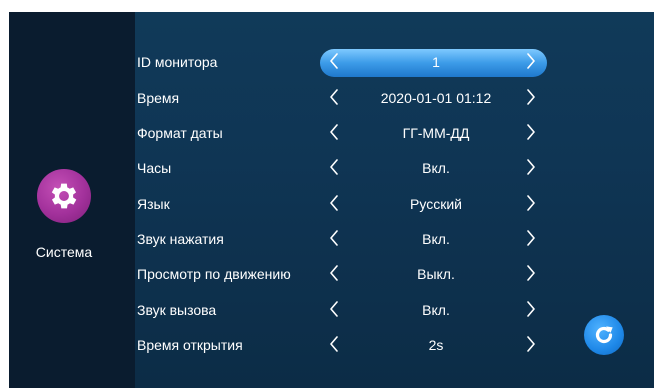 This screenshot has width=662, height=388. Describe the element at coordinates (190, 345) in the screenshot. I see `setting-label: Время открытия` at that location.